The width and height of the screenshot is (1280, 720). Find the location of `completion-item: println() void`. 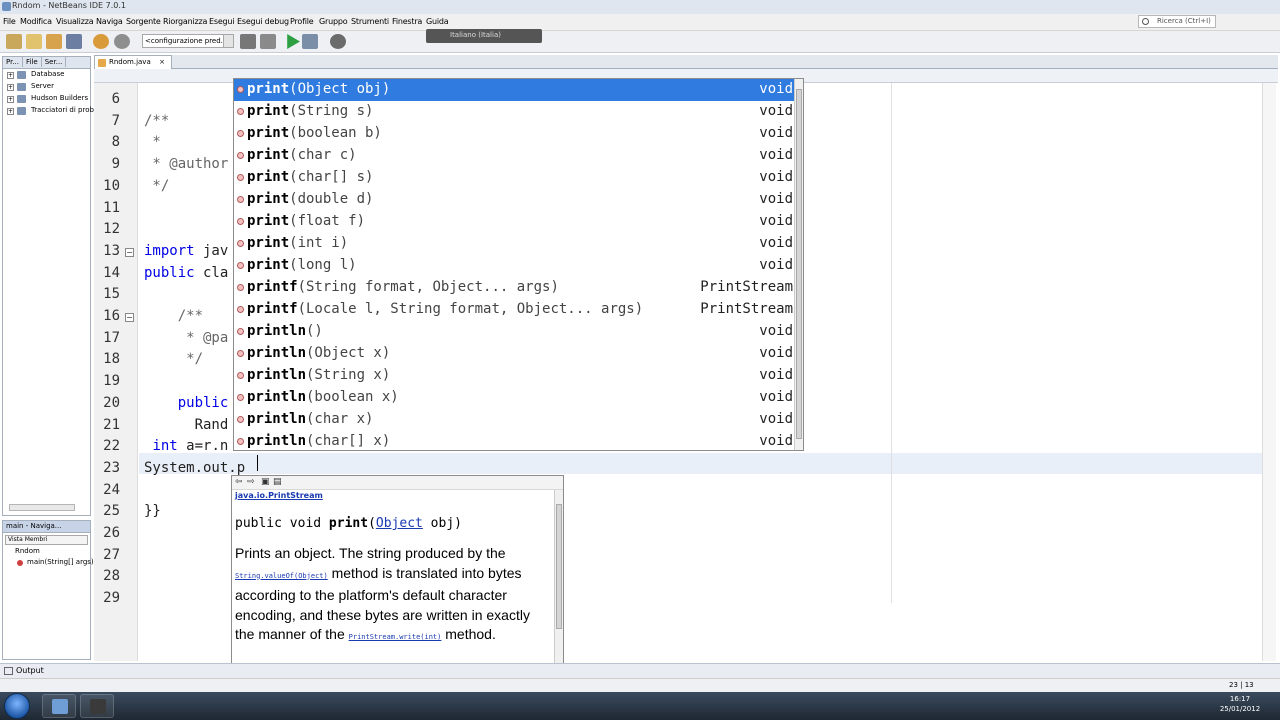

completion-item: println() void is located at coordinates (514, 332).